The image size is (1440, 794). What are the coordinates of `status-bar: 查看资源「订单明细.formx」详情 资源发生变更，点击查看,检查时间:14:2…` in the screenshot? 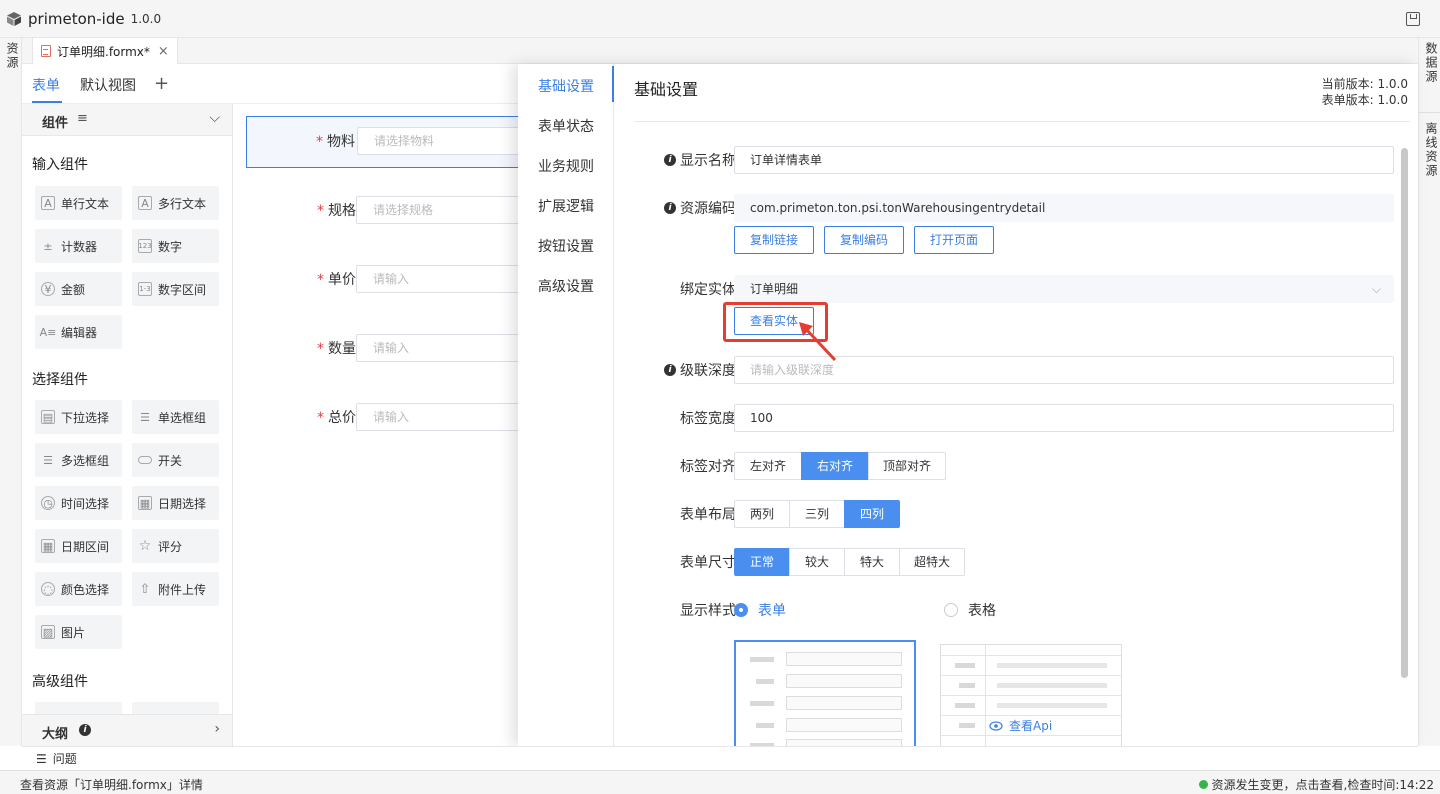 It's located at (720, 782).